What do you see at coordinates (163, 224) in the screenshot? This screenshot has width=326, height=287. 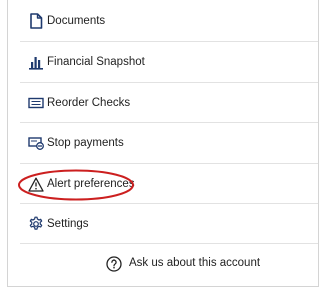 I see `menu-item-settings: Settings` at bounding box center [163, 224].